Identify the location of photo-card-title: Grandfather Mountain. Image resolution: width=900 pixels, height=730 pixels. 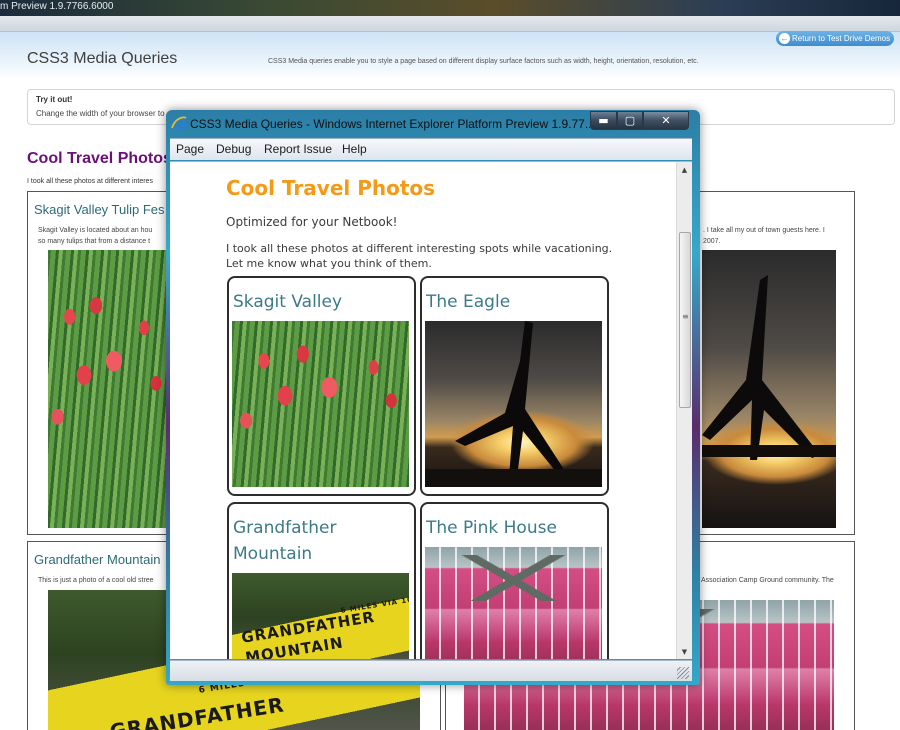
(285, 541).